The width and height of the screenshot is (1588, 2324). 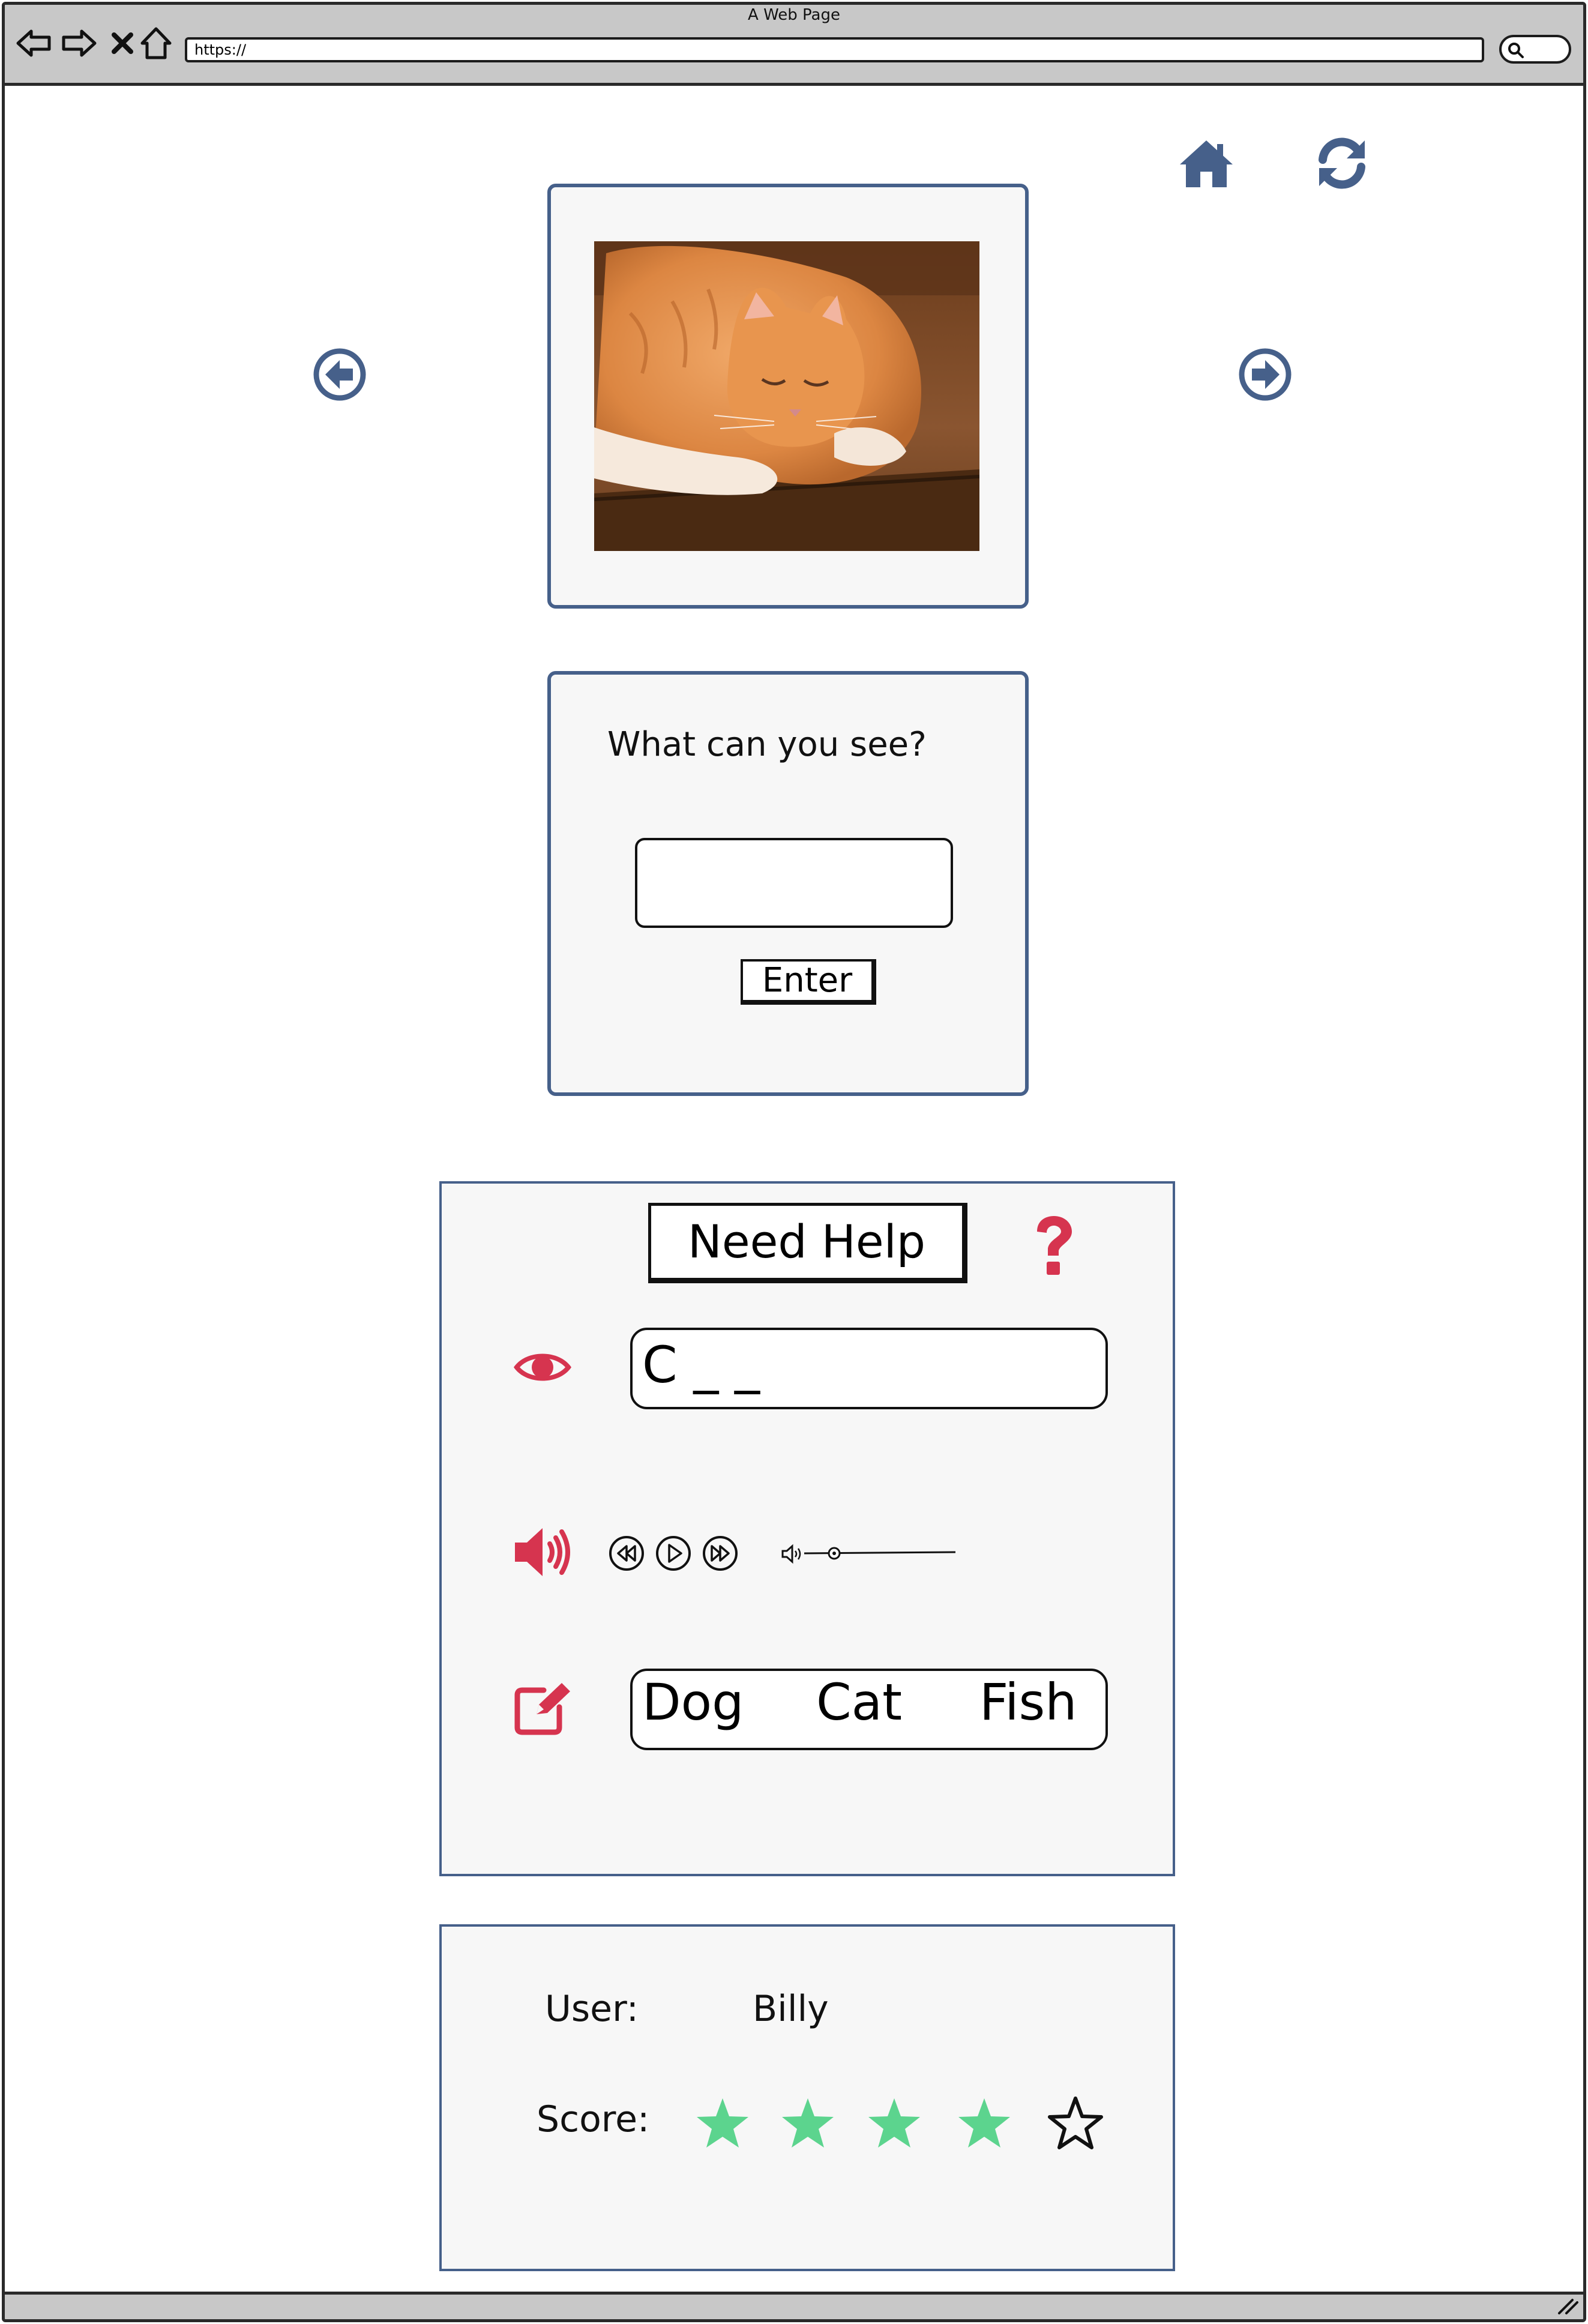 What do you see at coordinates (1028, 1702) in the screenshot?
I see `choice-fish: Fish` at bounding box center [1028, 1702].